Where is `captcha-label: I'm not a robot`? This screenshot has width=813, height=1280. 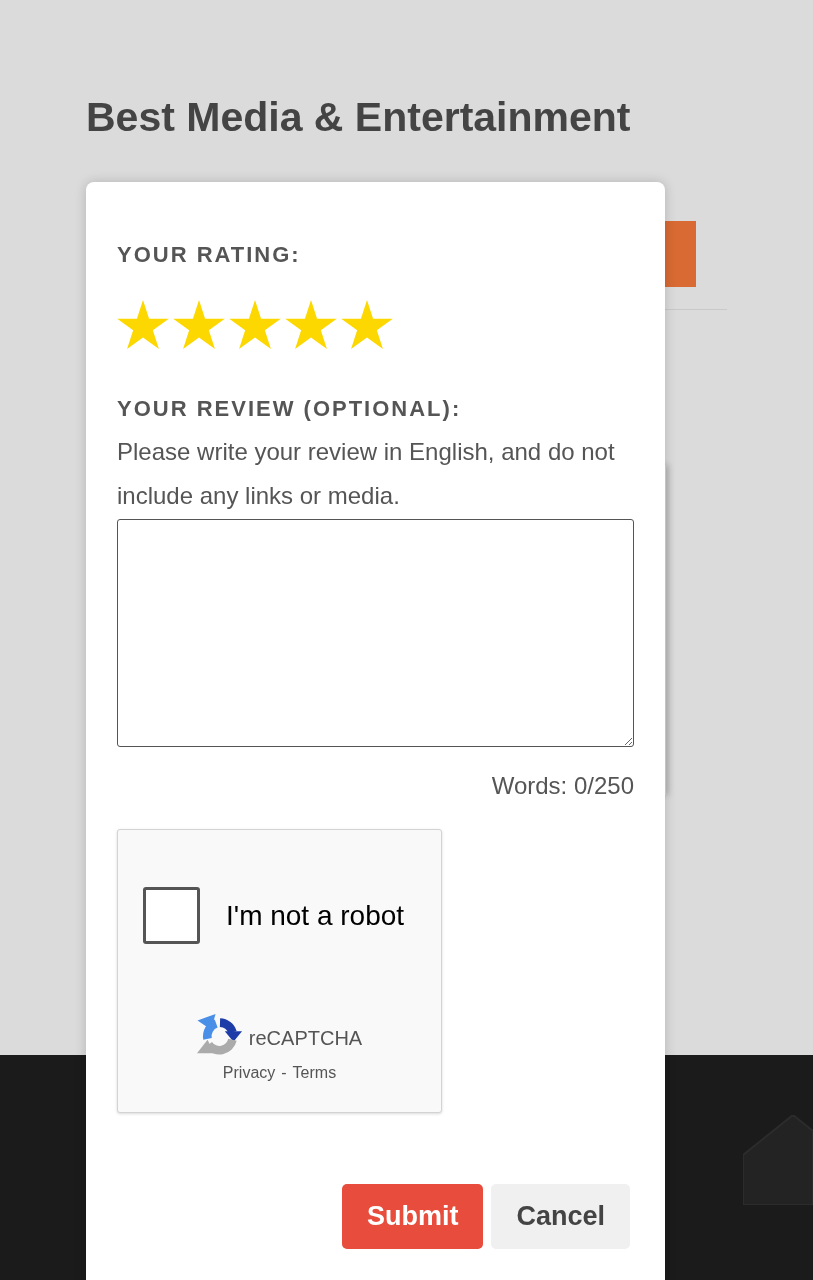 captcha-label: I'm not a robot is located at coordinates (315, 915).